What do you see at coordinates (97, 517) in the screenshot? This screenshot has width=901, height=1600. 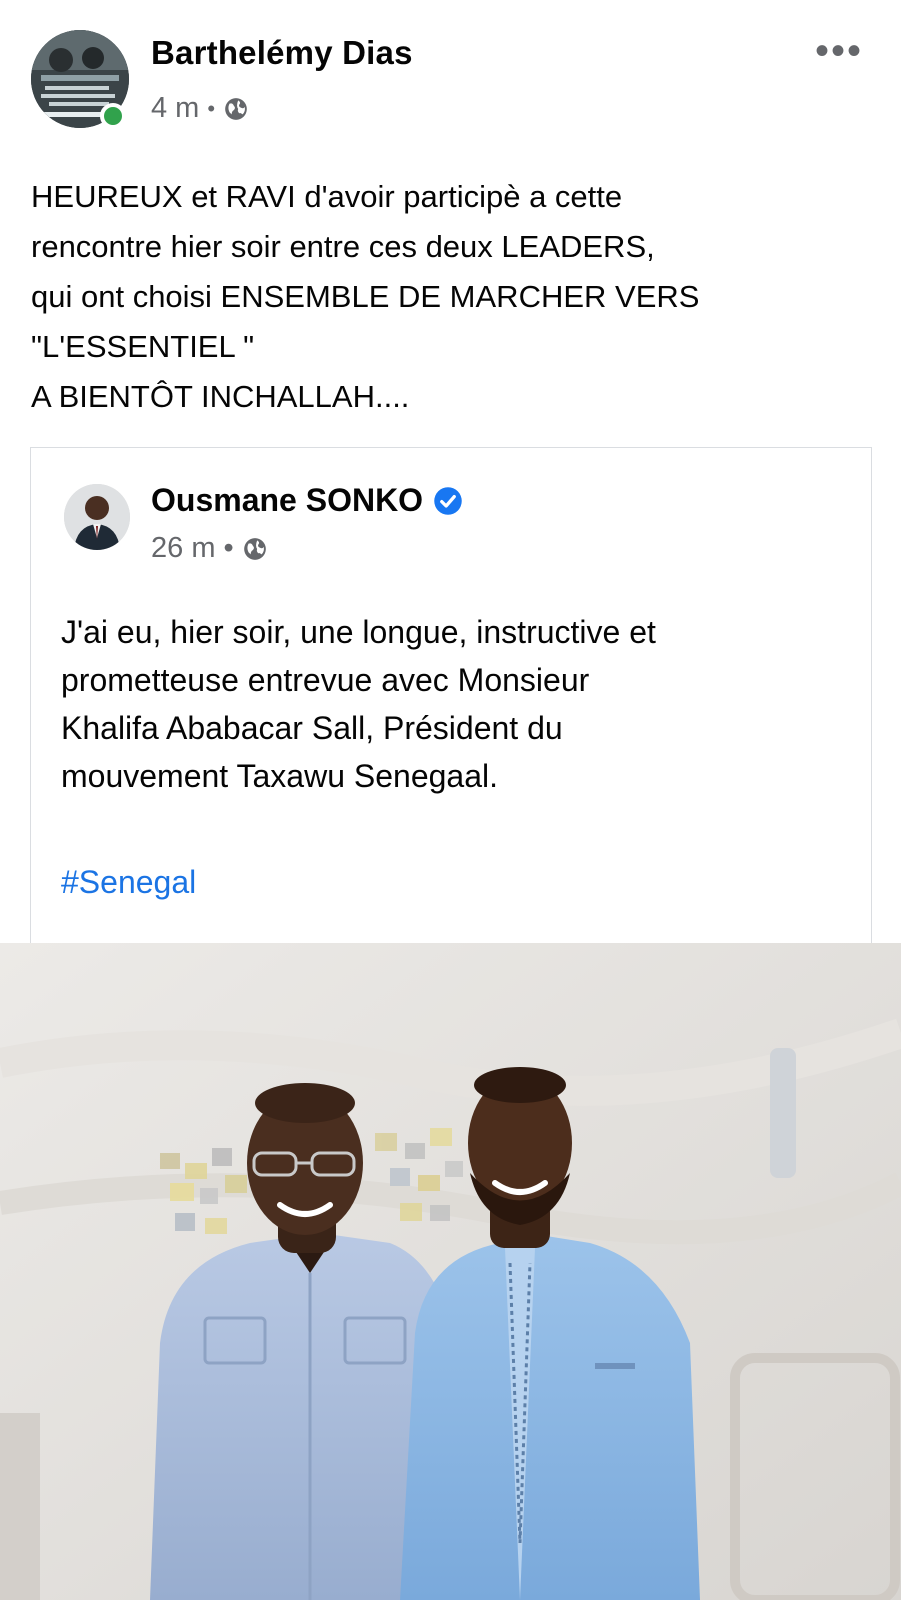 I see `shared-author-avatar` at bounding box center [97, 517].